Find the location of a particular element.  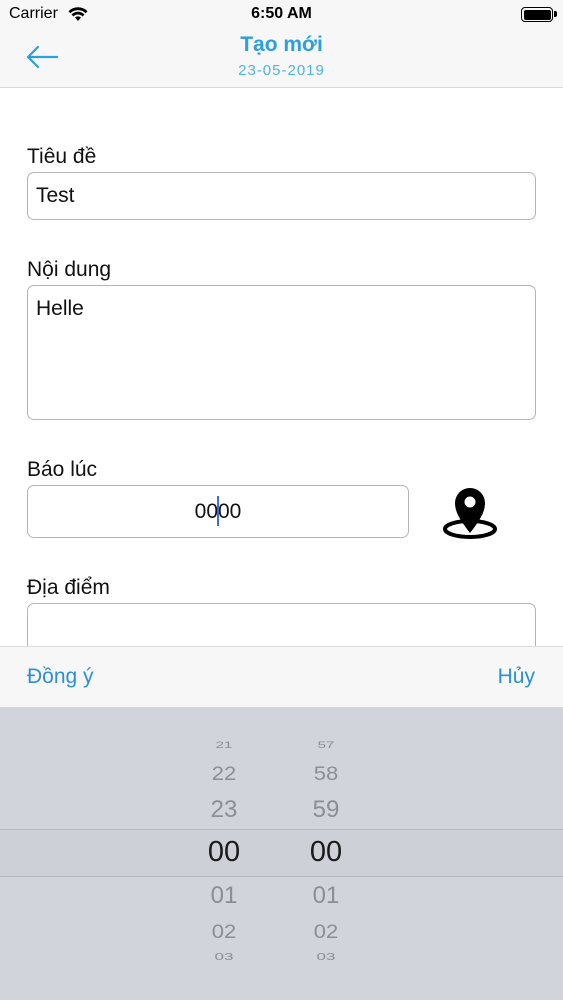

place-label: Địa điểm is located at coordinates (68, 587).